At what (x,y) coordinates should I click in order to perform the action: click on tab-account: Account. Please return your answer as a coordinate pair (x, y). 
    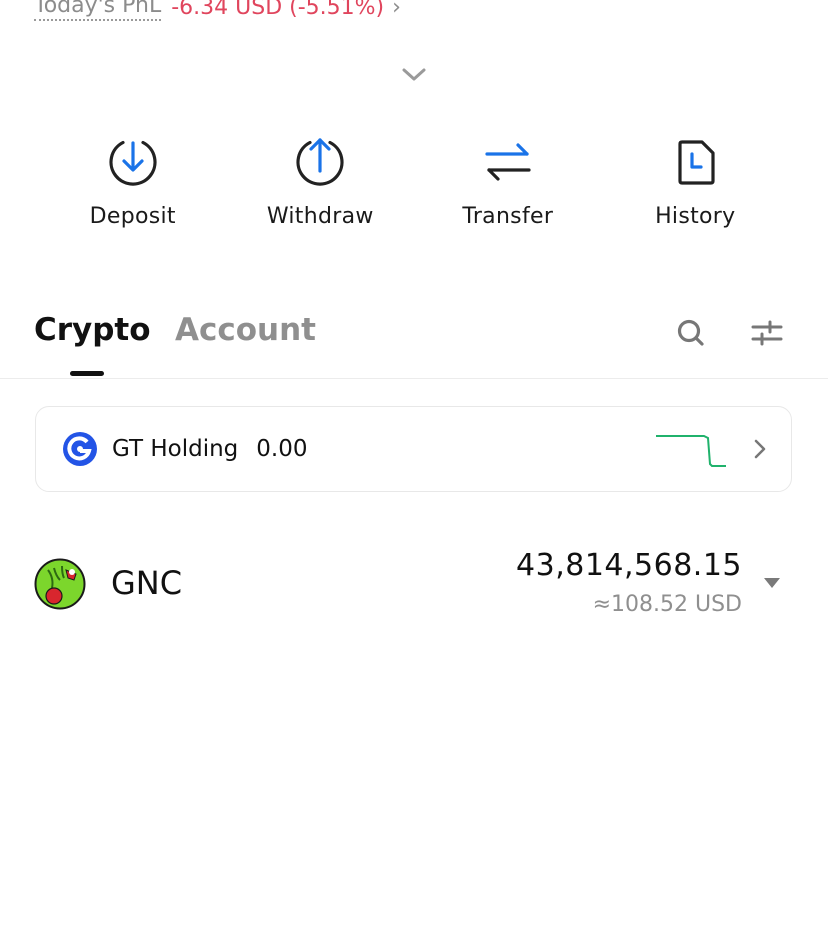
    Looking at the image, I should click on (245, 330).